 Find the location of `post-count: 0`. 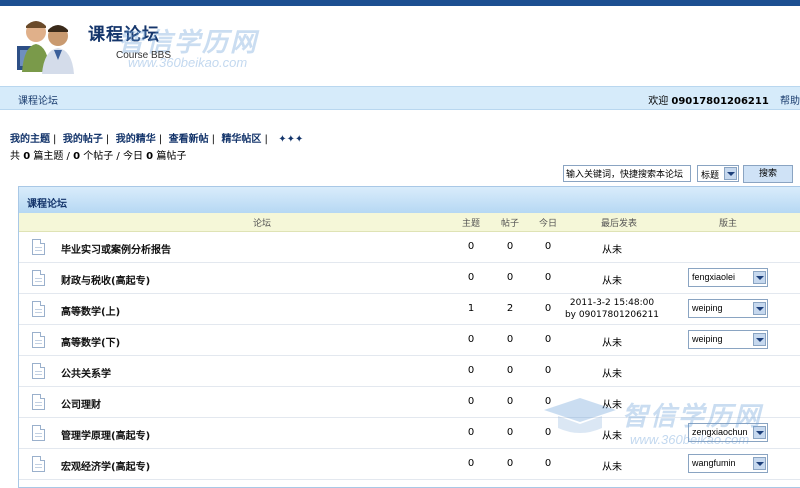

post-count: 0 is located at coordinates (77, 156).